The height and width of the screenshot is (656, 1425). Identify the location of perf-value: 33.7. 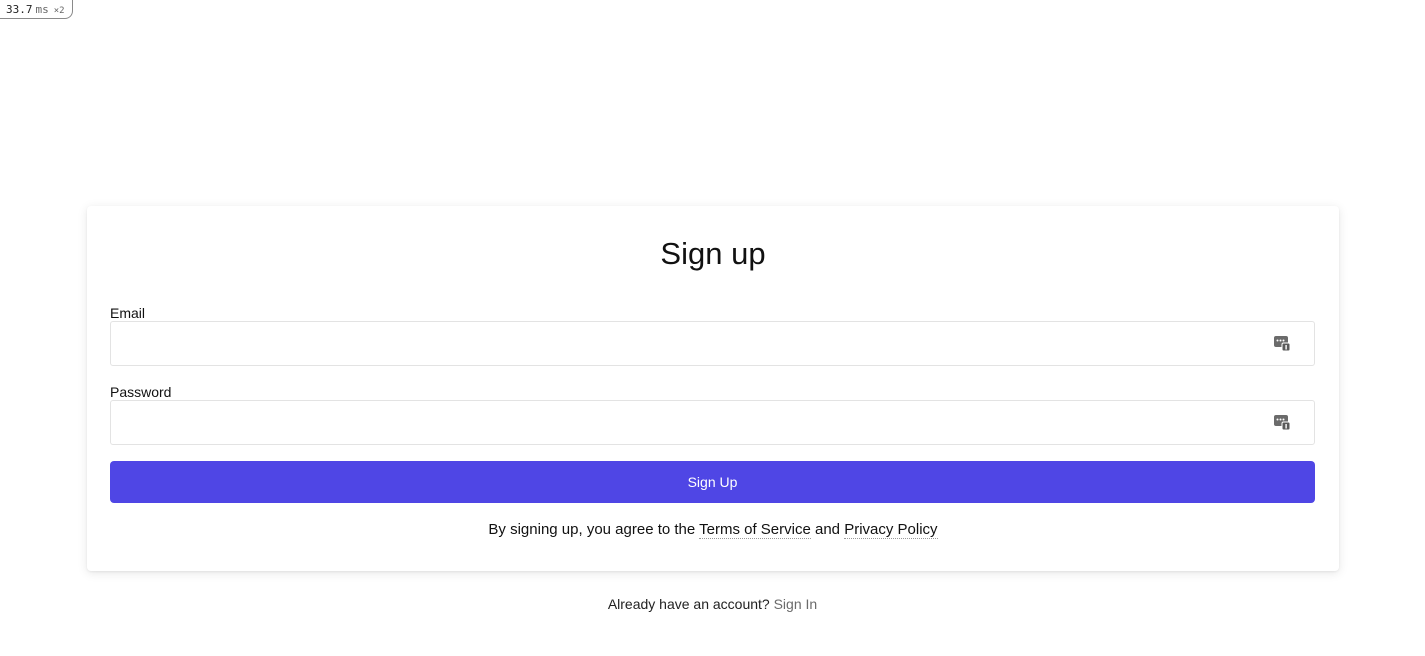
(19, 9).